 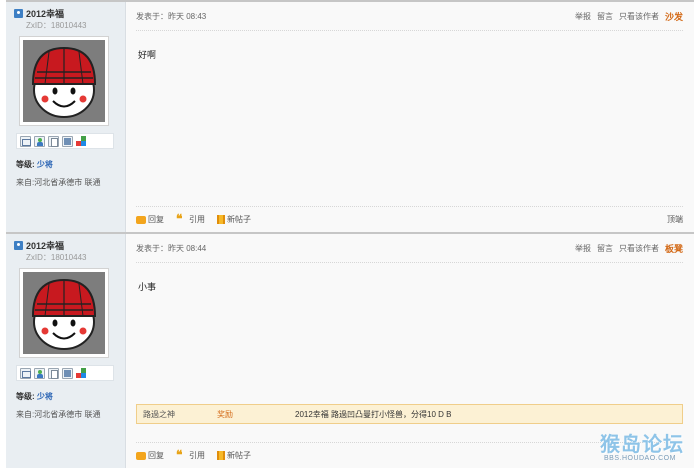 I want to click on post-footer: 回复 ❝ 引用 新帖子 顶端, so click(x=409, y=219).